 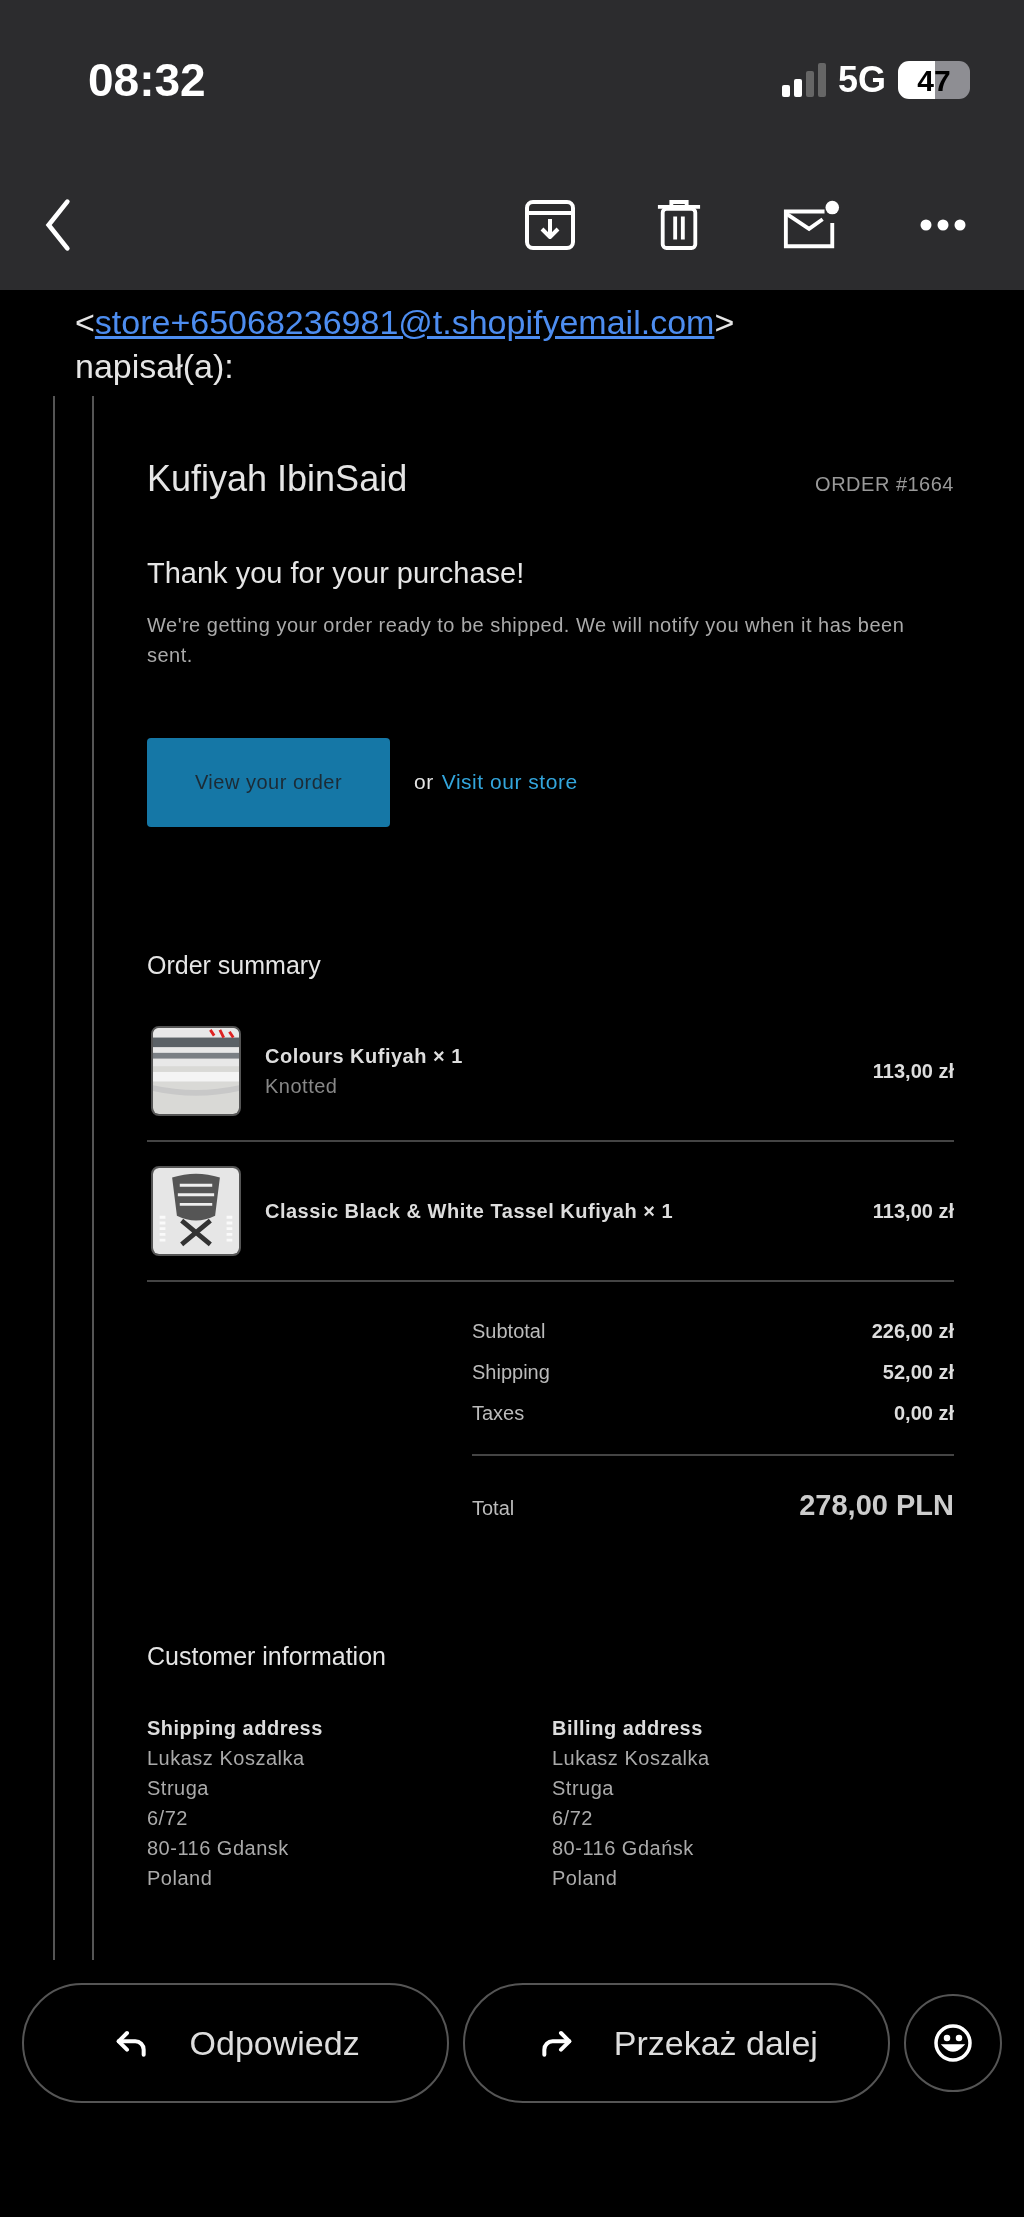 What do you see at coordinates (154, 366) in the screenshot?
I see `wrote-label: napisał(a):` at bounding box center [154, 366].